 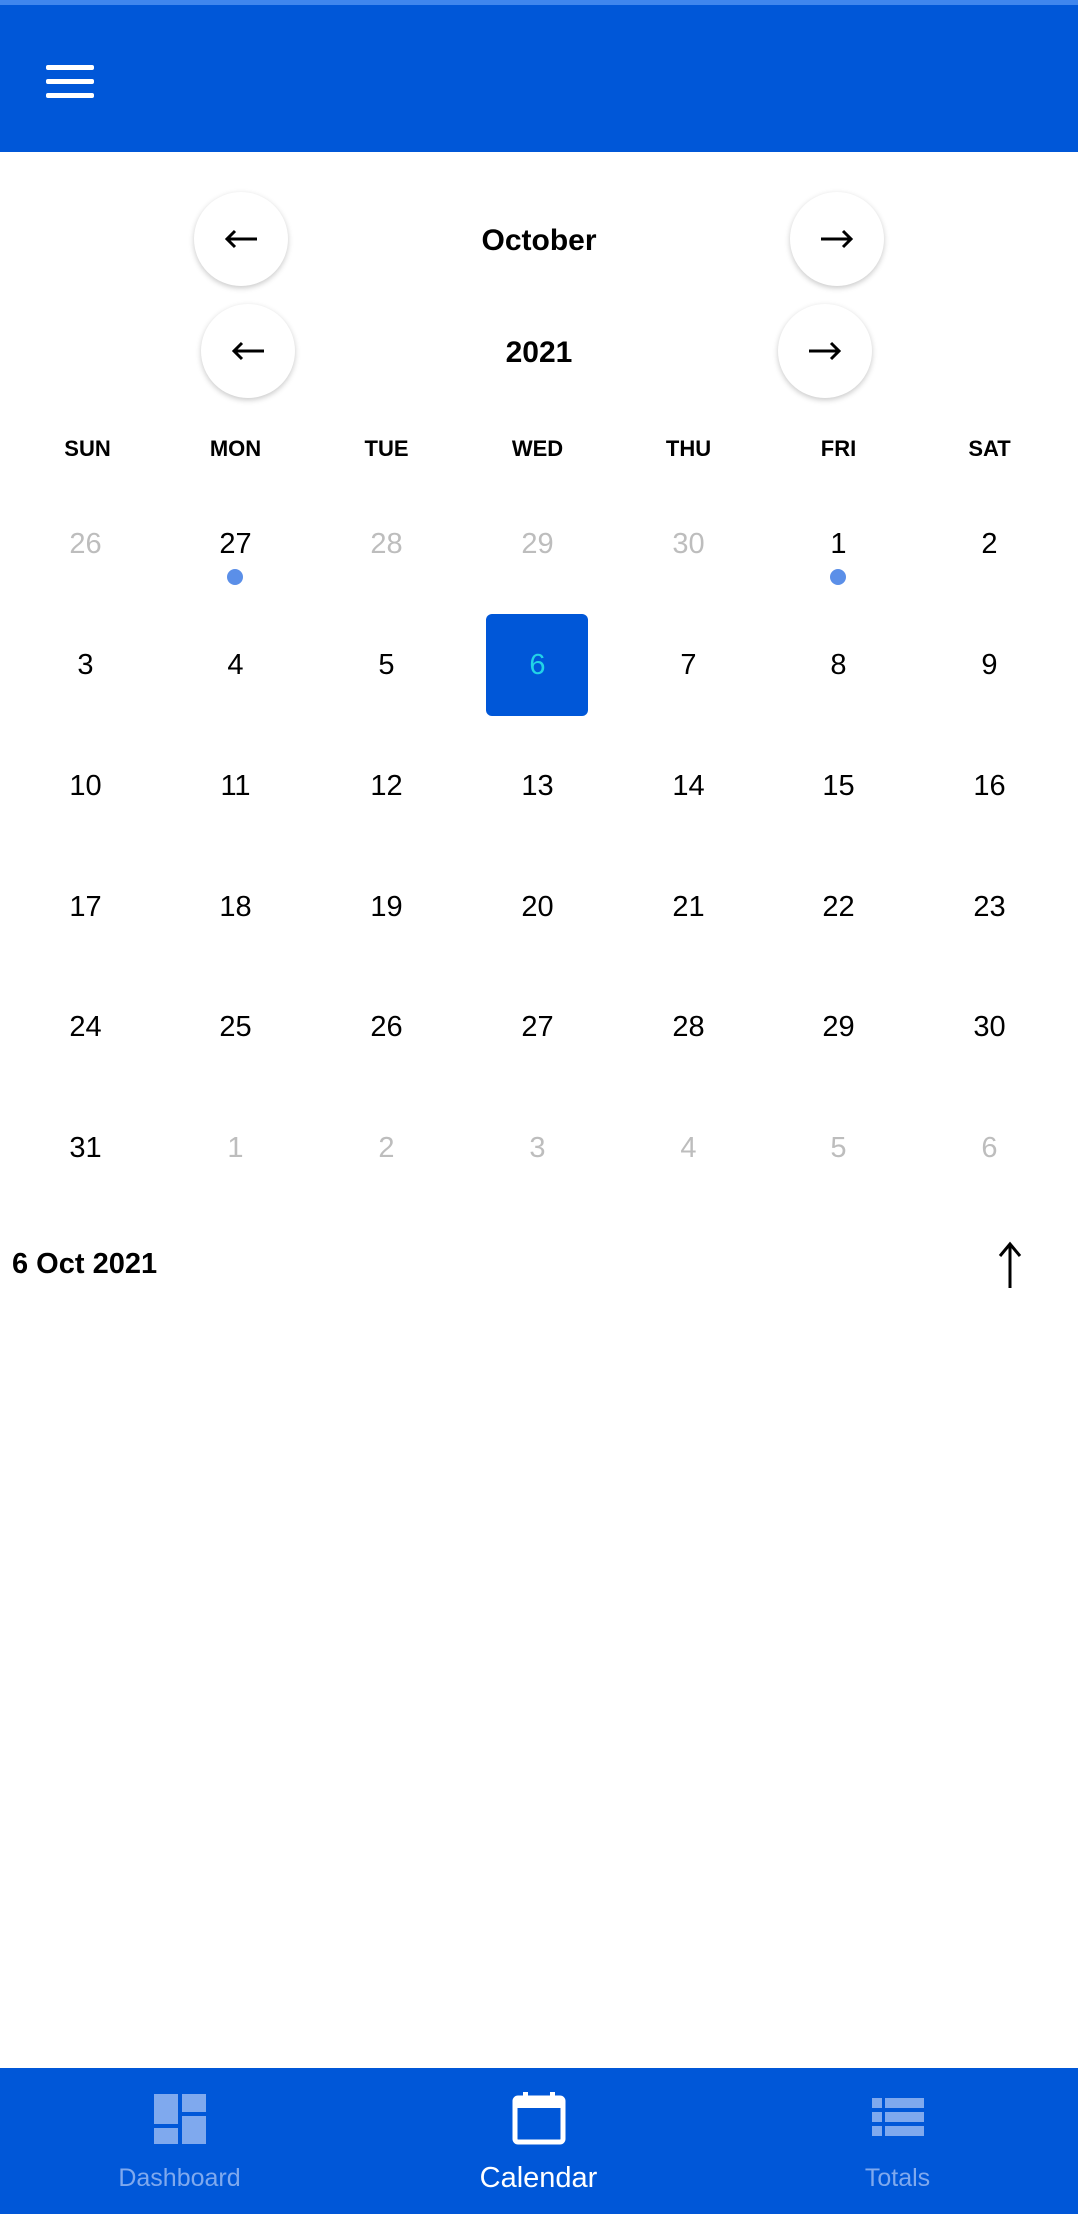 I want to click on calendar-day: 12, so click(x=386, y=811).